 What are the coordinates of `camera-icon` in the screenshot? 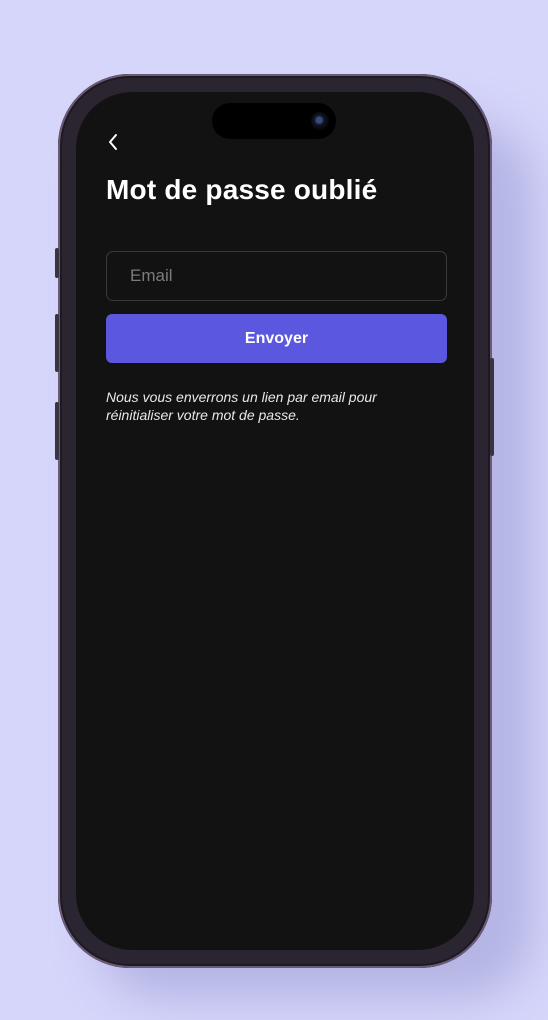 It's located at (320, 121).